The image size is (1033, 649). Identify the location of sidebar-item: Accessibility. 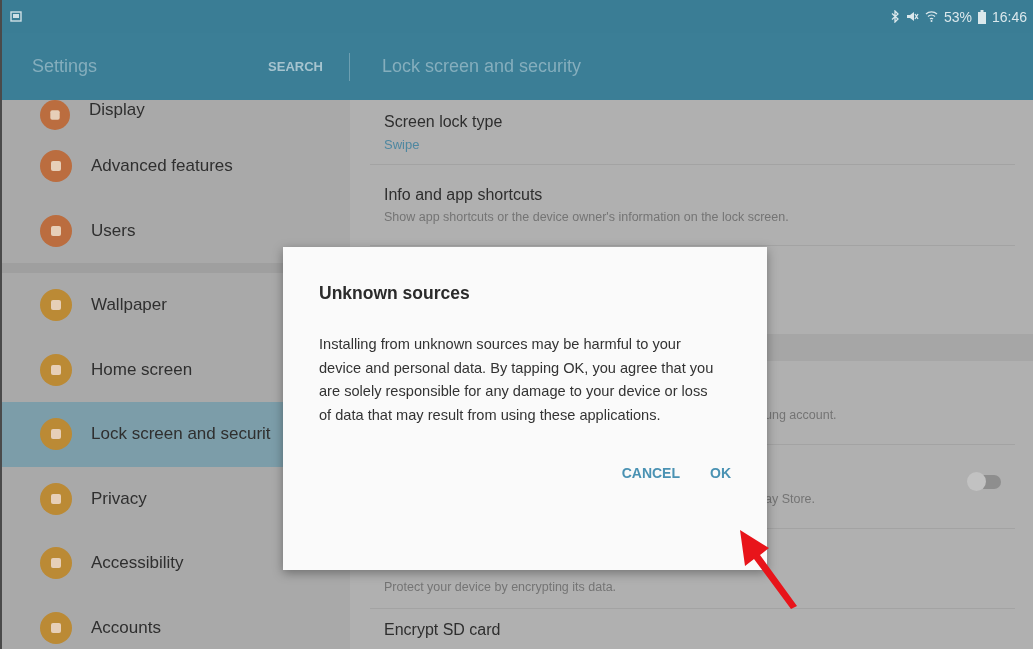
(176, 563).